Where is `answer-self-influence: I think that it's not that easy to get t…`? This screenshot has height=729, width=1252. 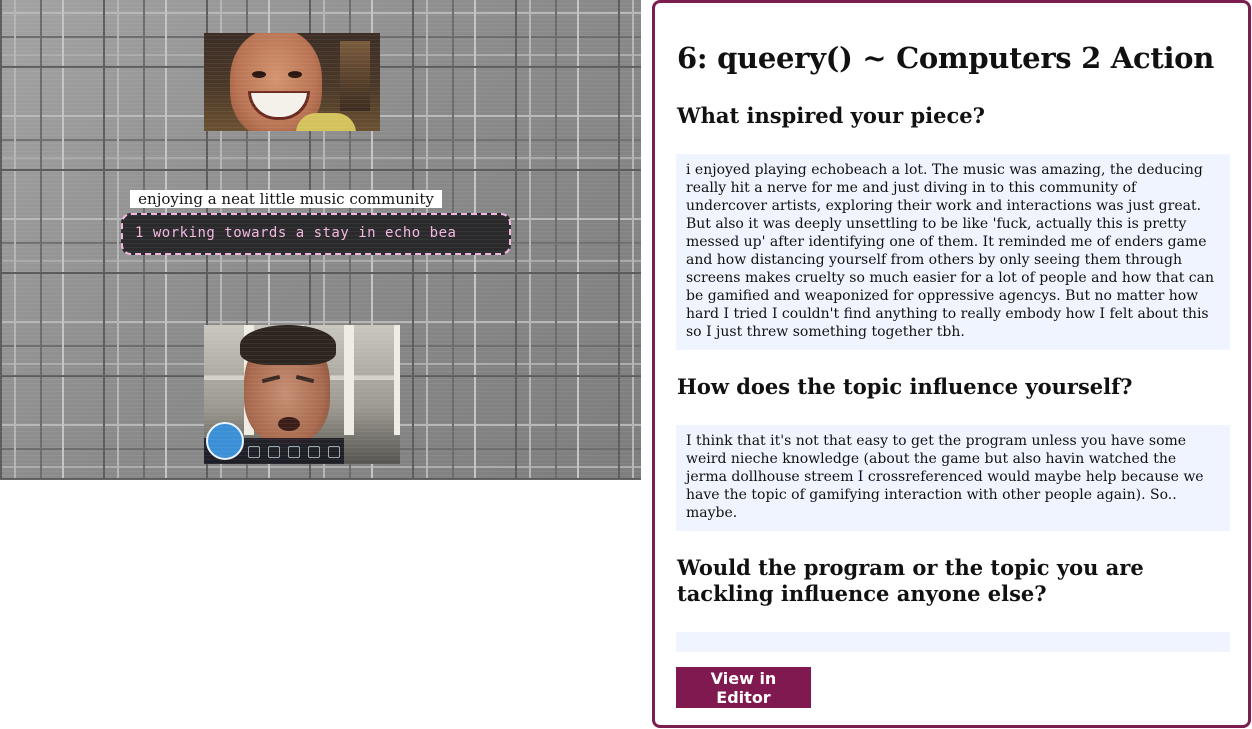 answer-self-influence: I think that it's not that easy to get t… is located at coordinates (953, 478).